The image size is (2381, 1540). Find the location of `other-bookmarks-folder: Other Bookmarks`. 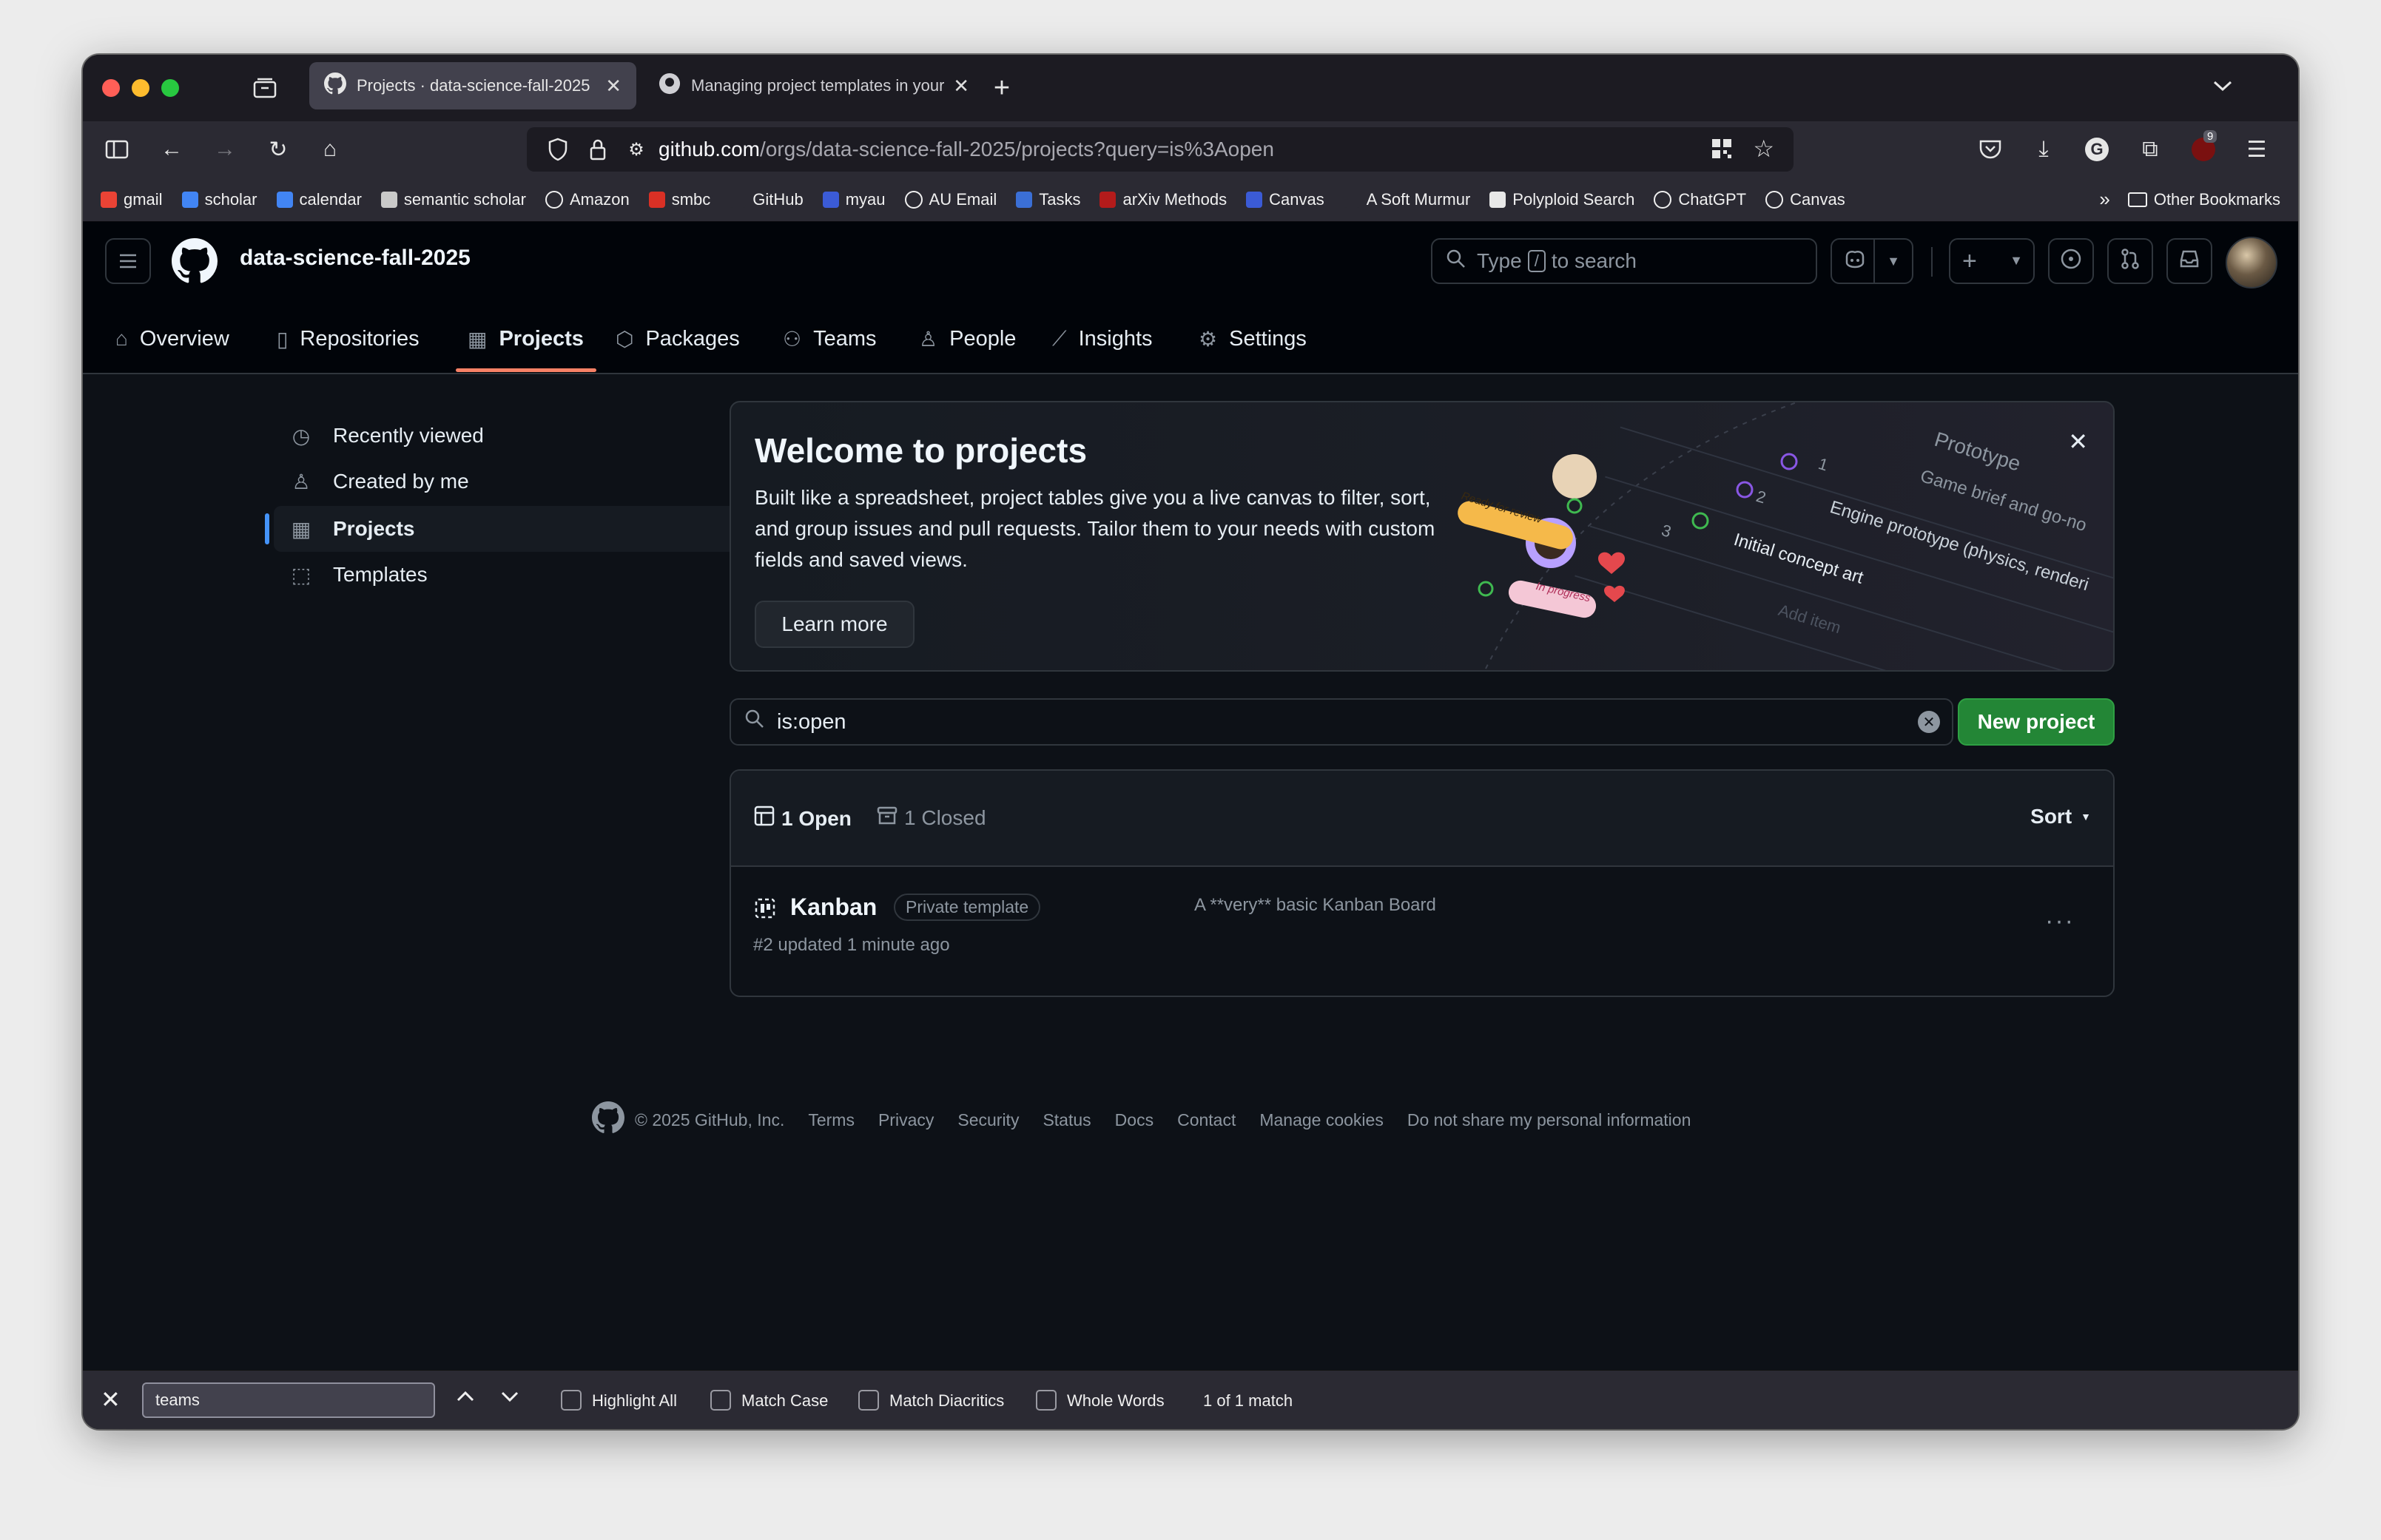

other-bookmarks-folder: Other Bookmarks is located at coordinates (2203, 199).